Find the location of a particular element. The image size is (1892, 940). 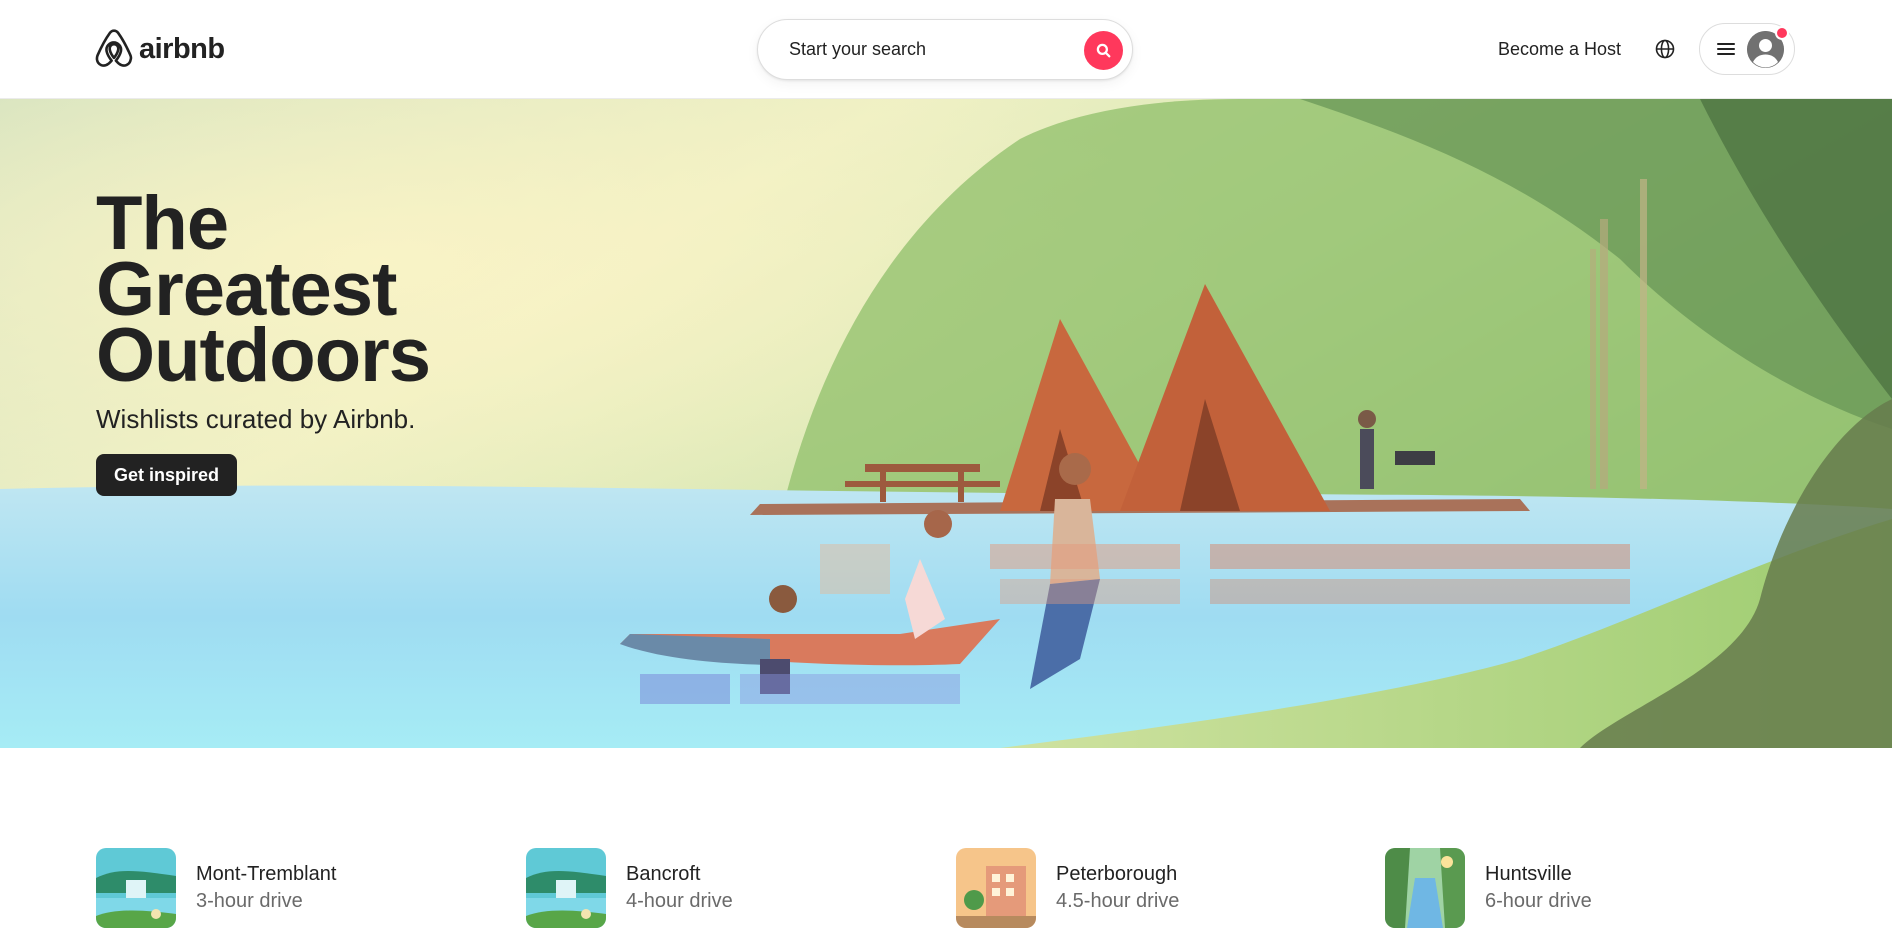

destination-card: Peterborough 4.5-hour drive is located at coordinates (1067, 888).